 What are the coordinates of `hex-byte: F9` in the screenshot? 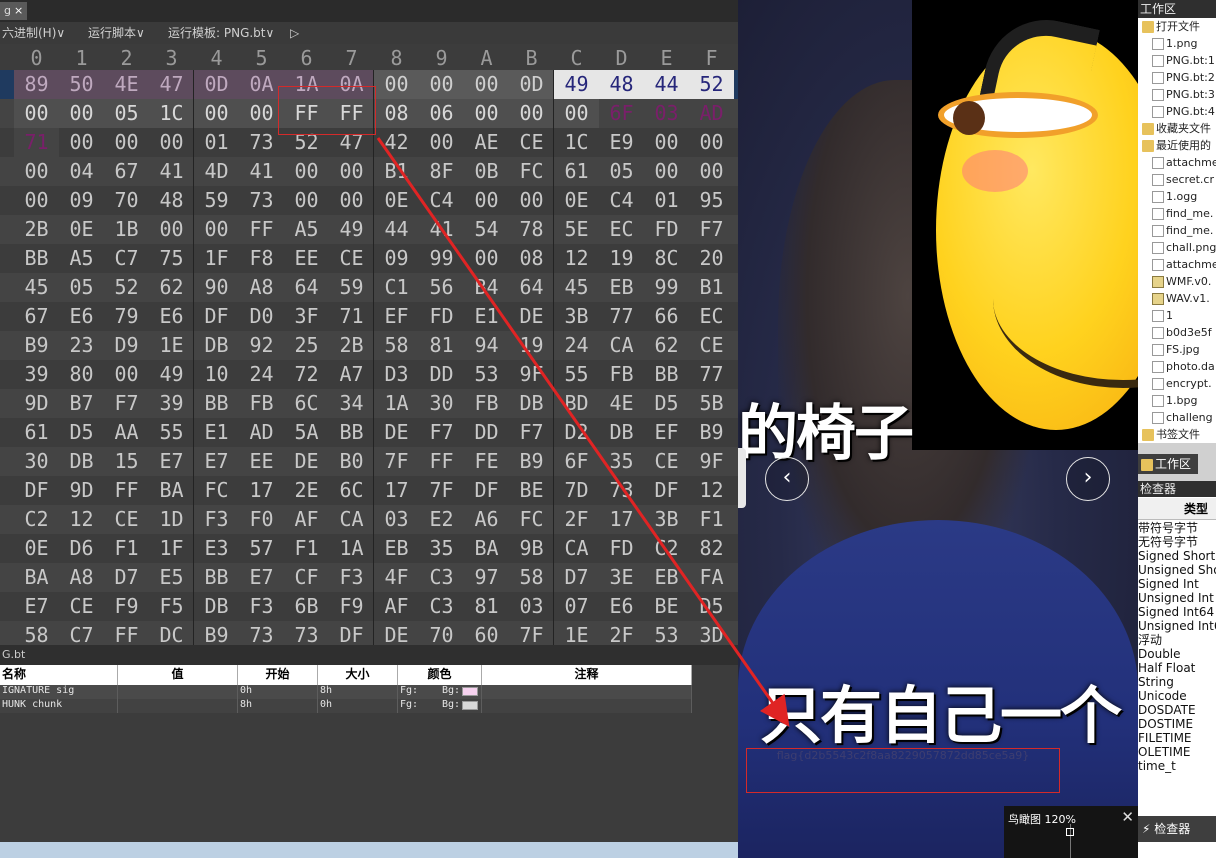 It's located at (126, 606).